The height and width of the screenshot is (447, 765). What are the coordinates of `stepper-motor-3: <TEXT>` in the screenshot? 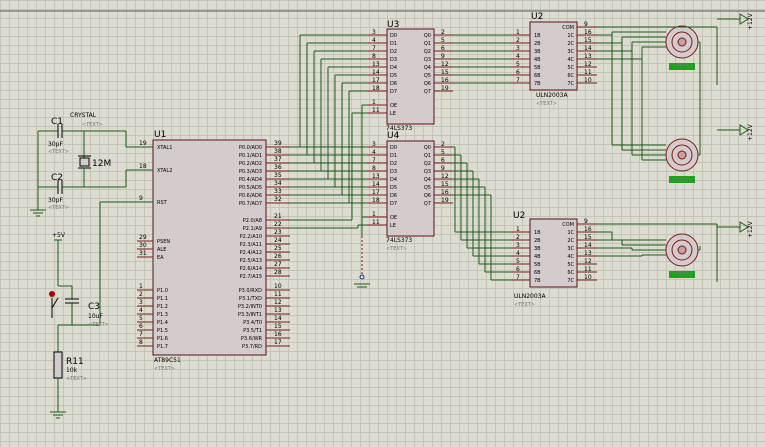 It's located at (657, 252).